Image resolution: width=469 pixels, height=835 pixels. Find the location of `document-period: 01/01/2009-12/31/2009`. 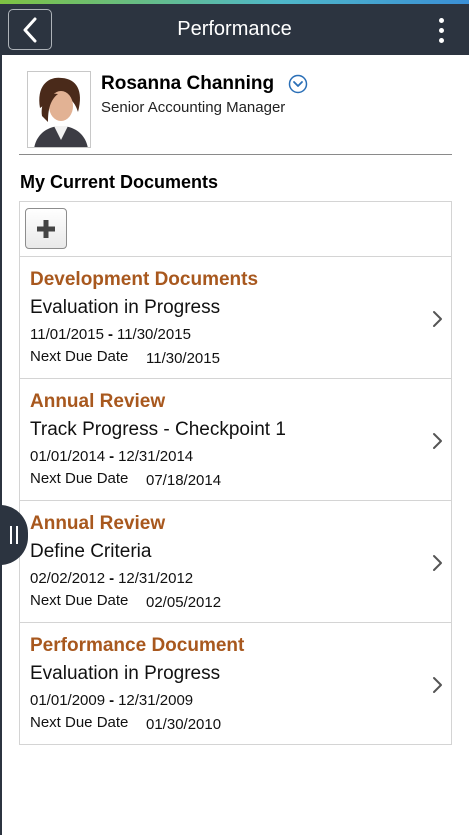

document-period: 01/01/2009-12/31/2009 is located at coordinates (111, 700).